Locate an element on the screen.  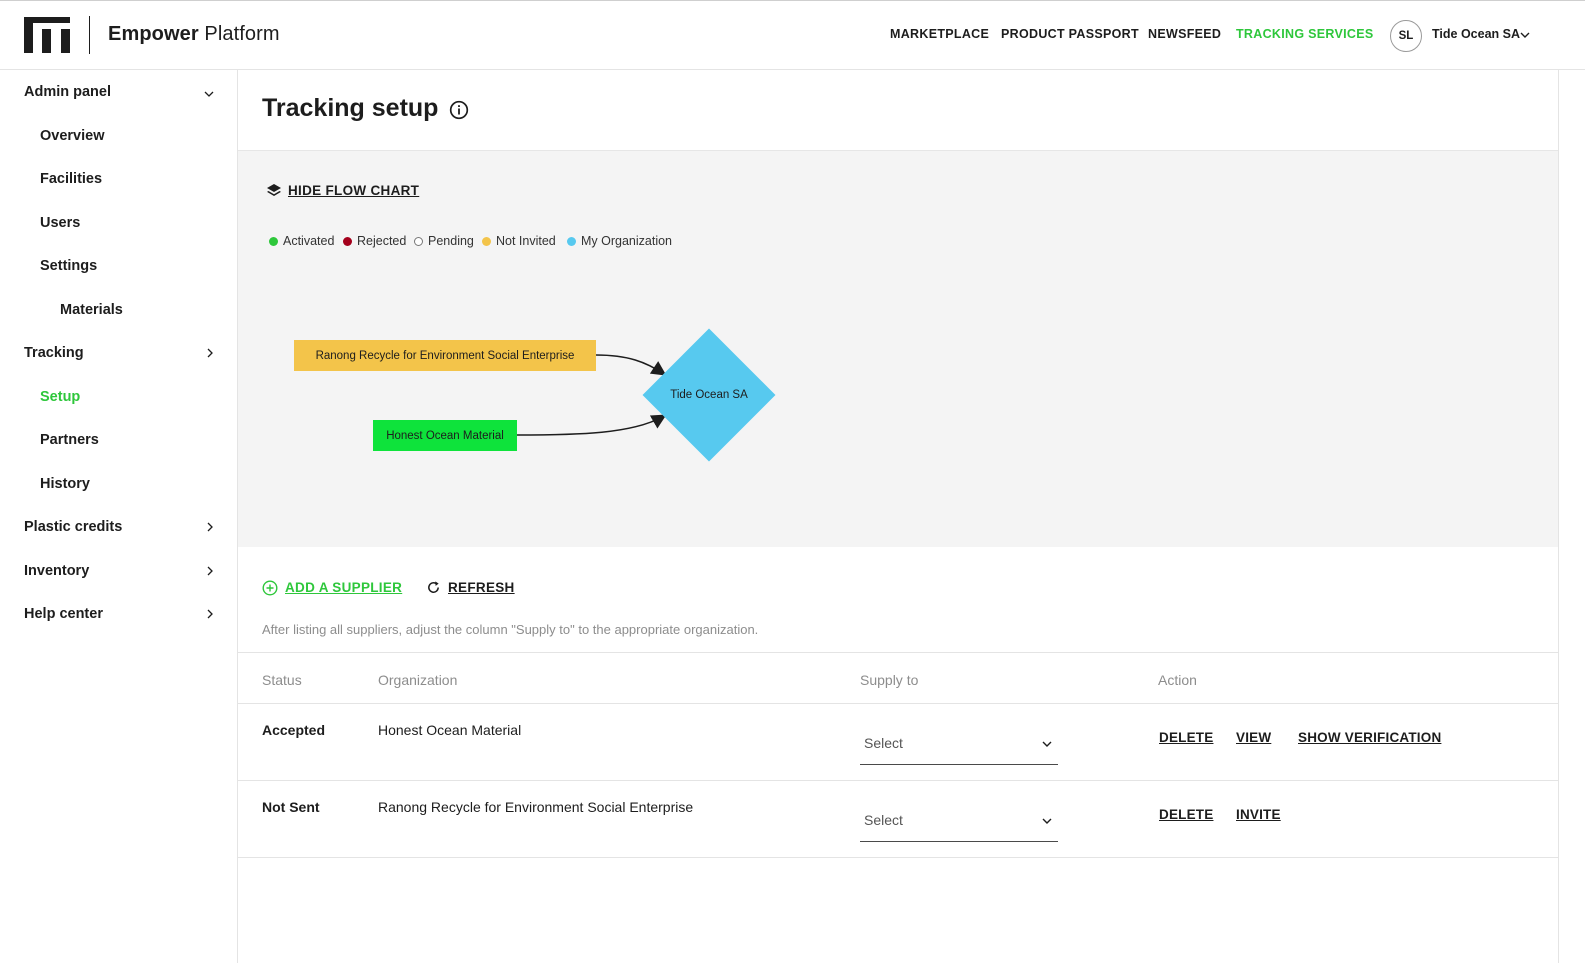
column-header-organization: Organization is located at coordinates (417, 680).